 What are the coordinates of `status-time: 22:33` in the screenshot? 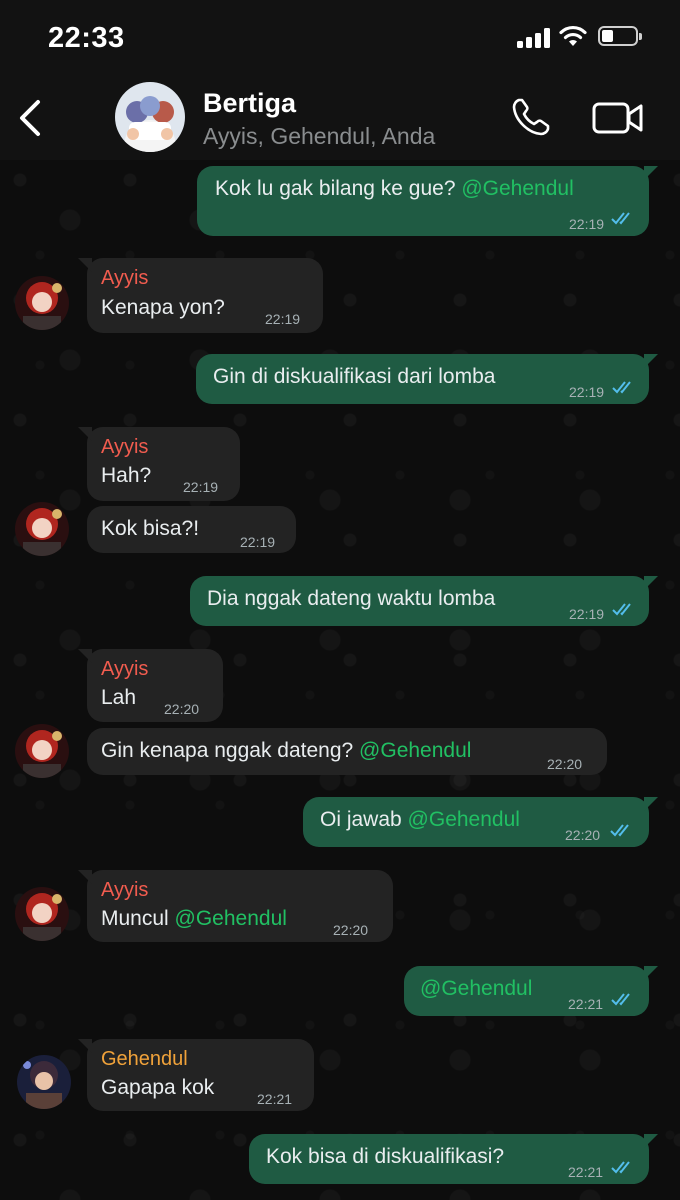 It's located at (86, 38).